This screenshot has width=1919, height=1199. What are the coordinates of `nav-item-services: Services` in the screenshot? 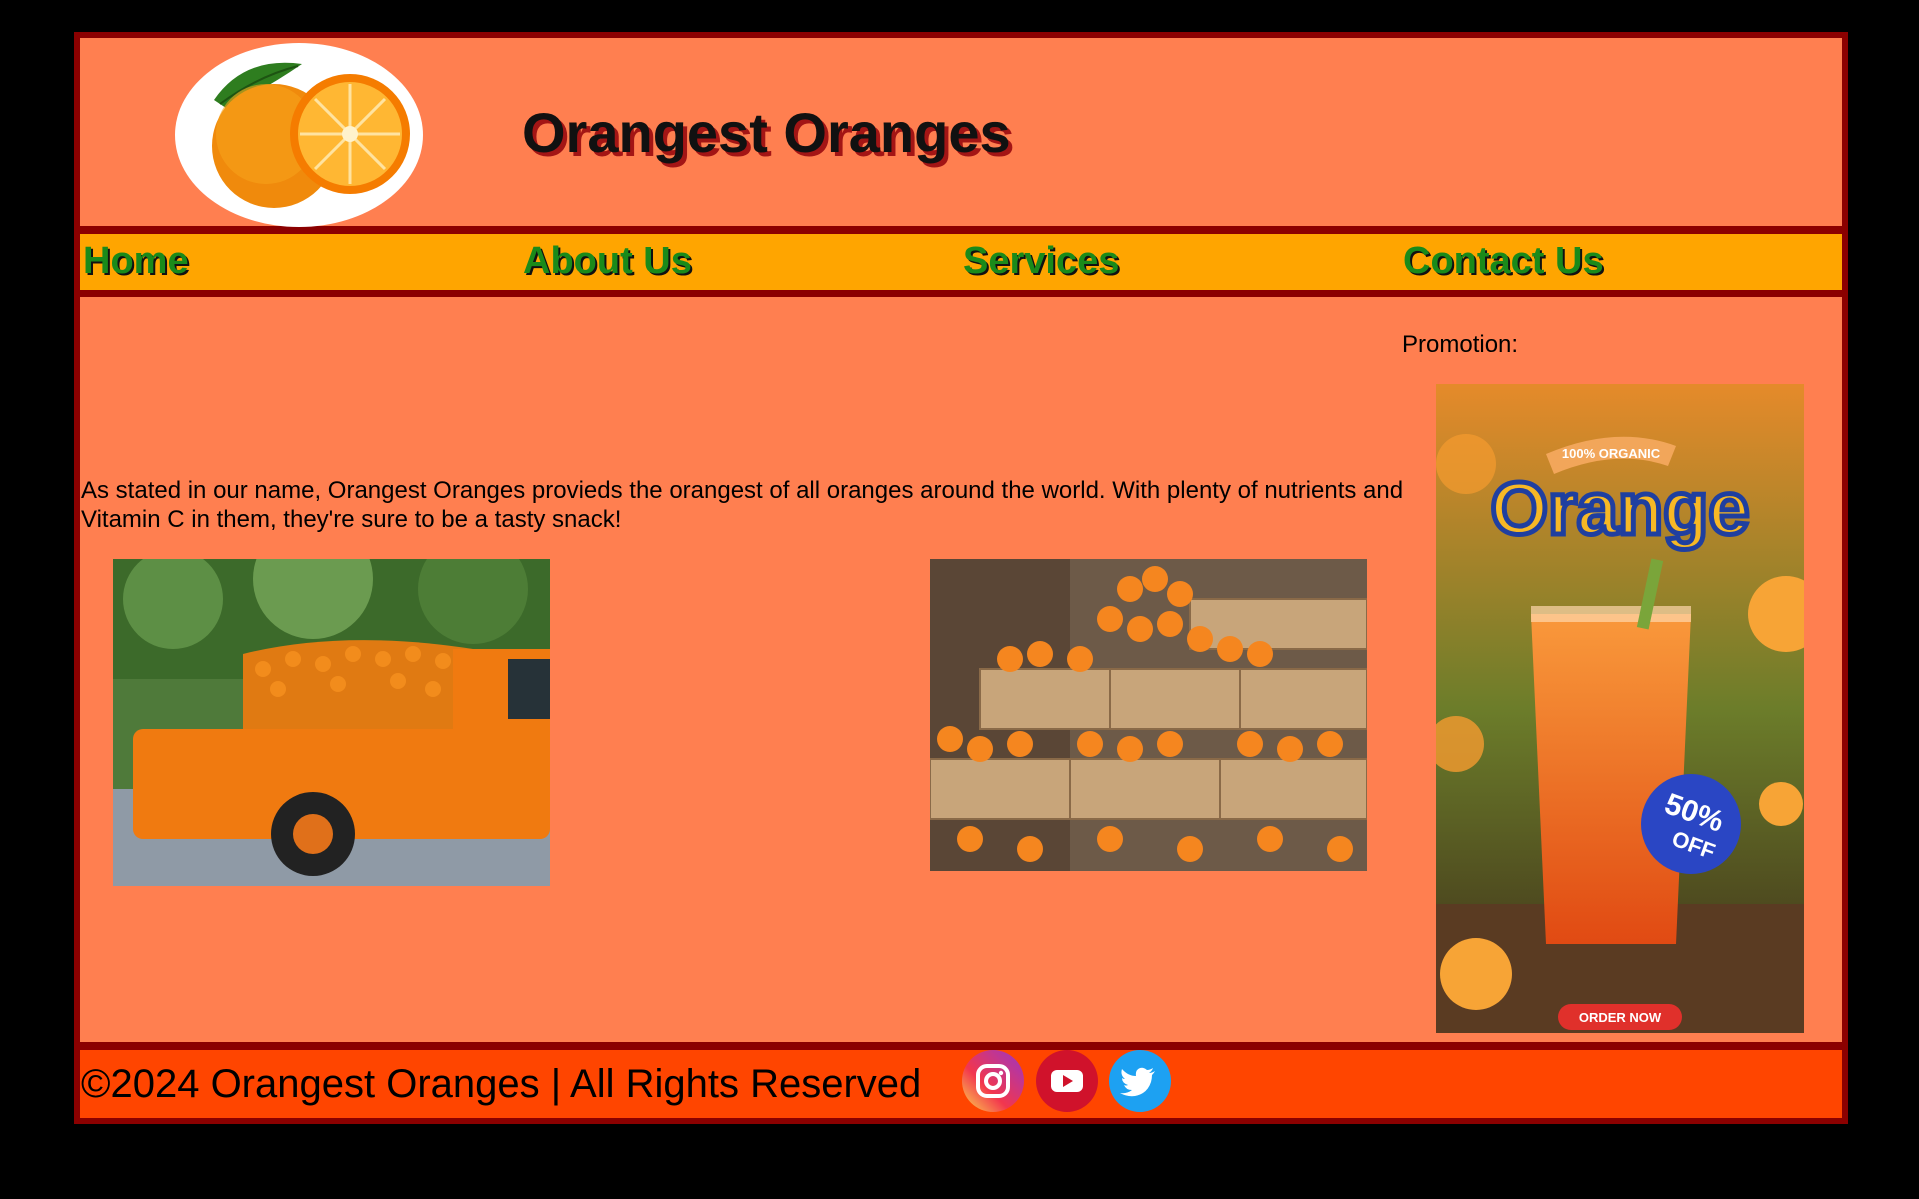 It's located at (1041, 261).